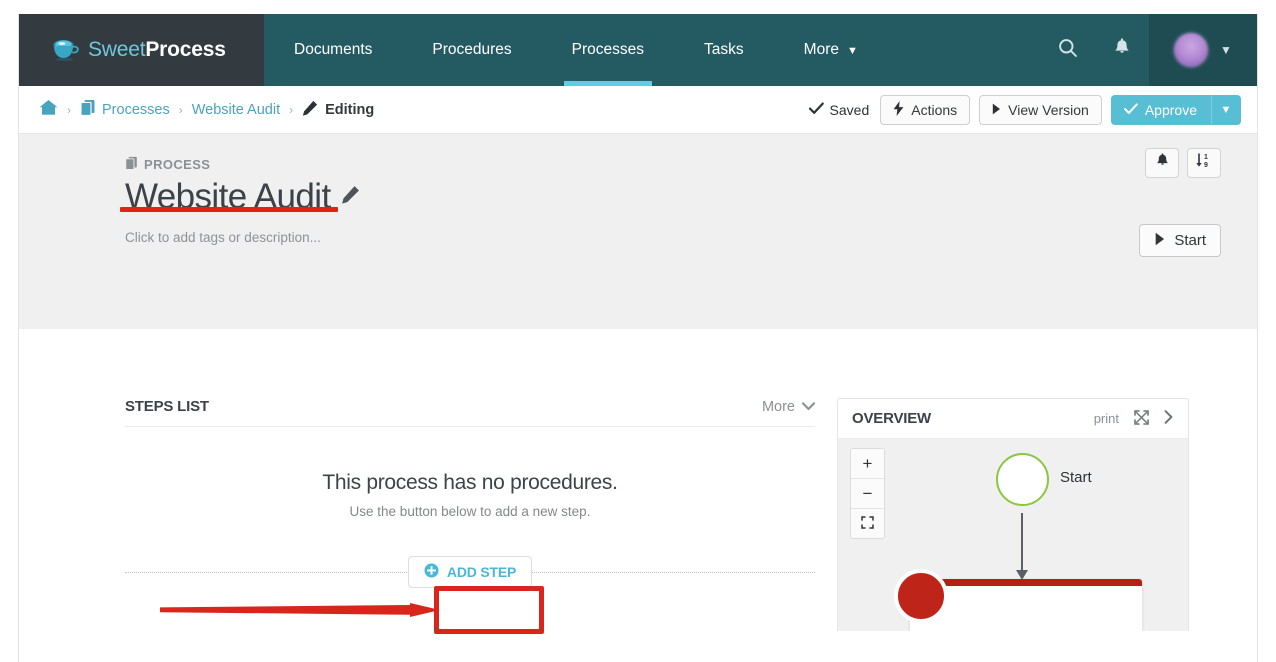  I want to click on svg-text: 9, so click(1206, 165).